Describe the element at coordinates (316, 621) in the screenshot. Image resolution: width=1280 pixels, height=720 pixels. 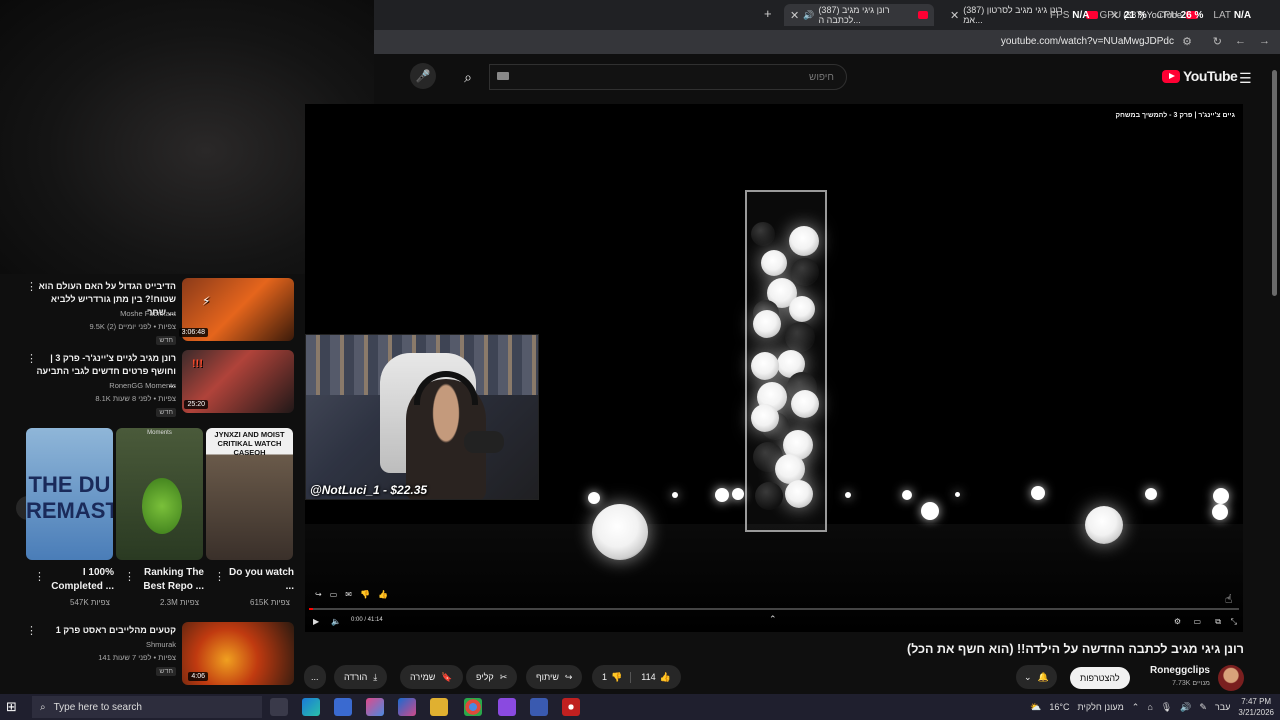
I see `play-icon: ▶` at that location.